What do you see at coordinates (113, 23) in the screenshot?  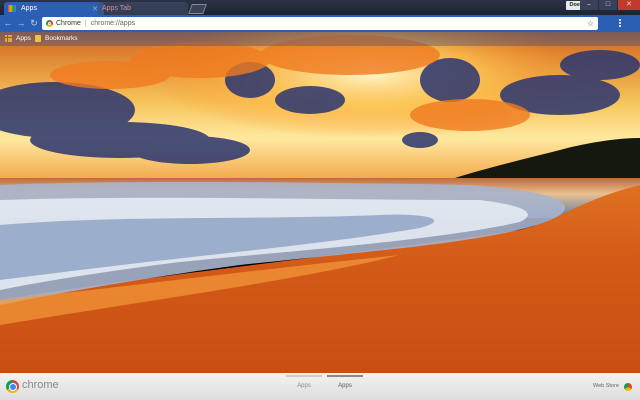 I see `url-text: chrome://apps` at bounding box center [113, 23].